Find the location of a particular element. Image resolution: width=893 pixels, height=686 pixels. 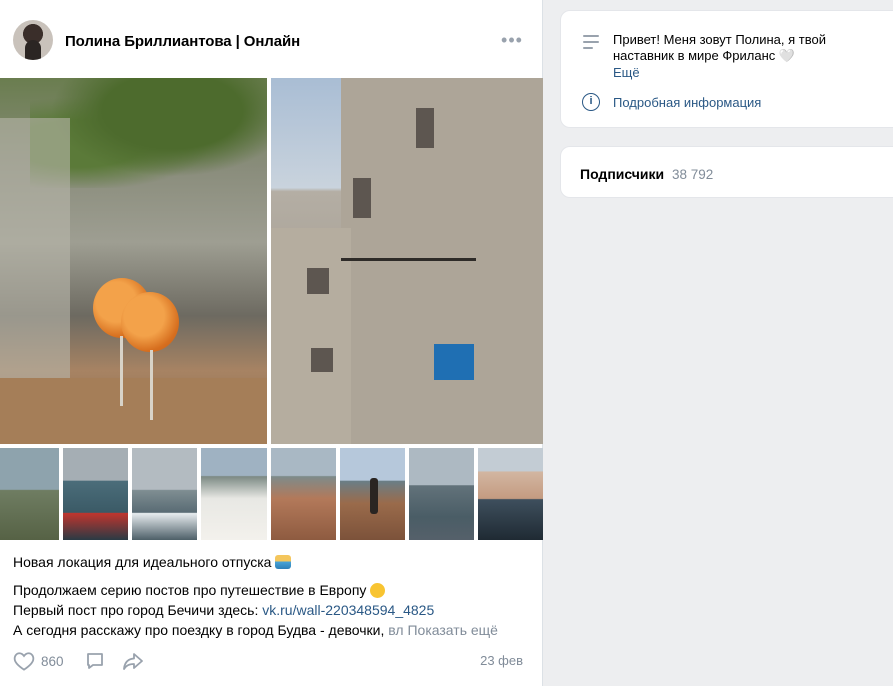

comment-button is located at coordinates (95, 661).